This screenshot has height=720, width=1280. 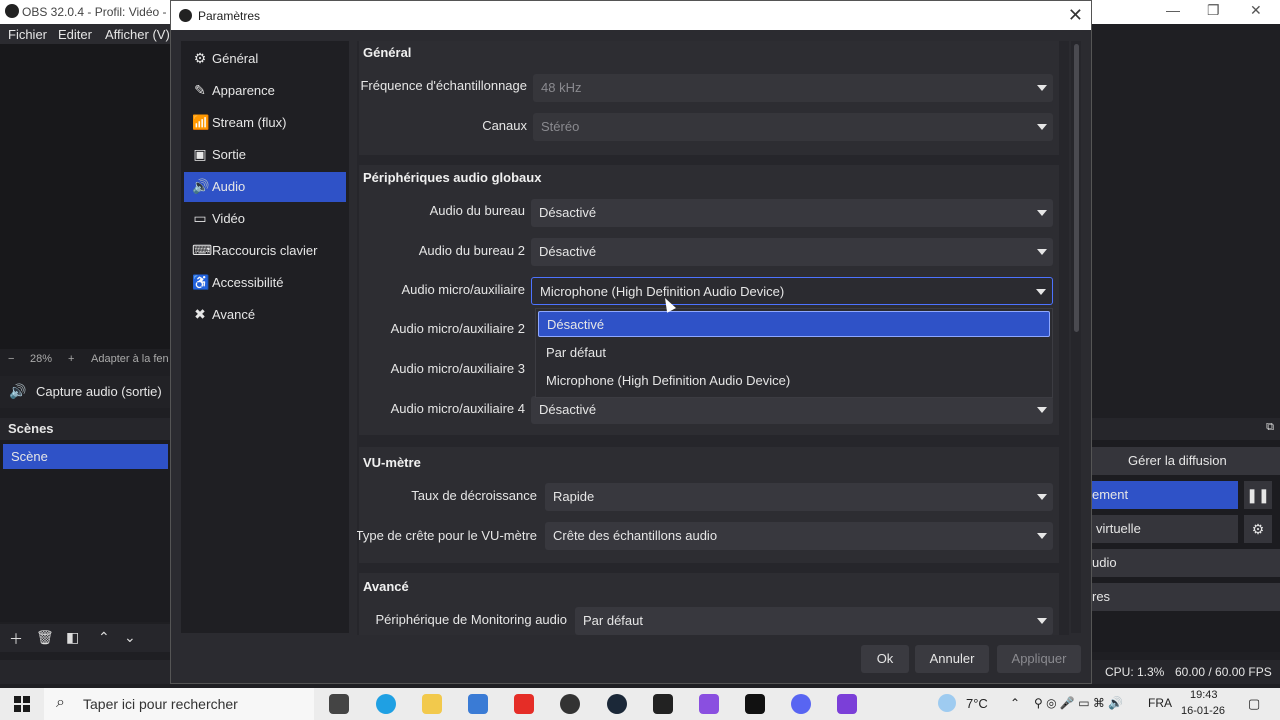 What do you see at coordinates (663, 704) in the screenshot?
I see `capcut-icon` at bounding box center [663, 704].